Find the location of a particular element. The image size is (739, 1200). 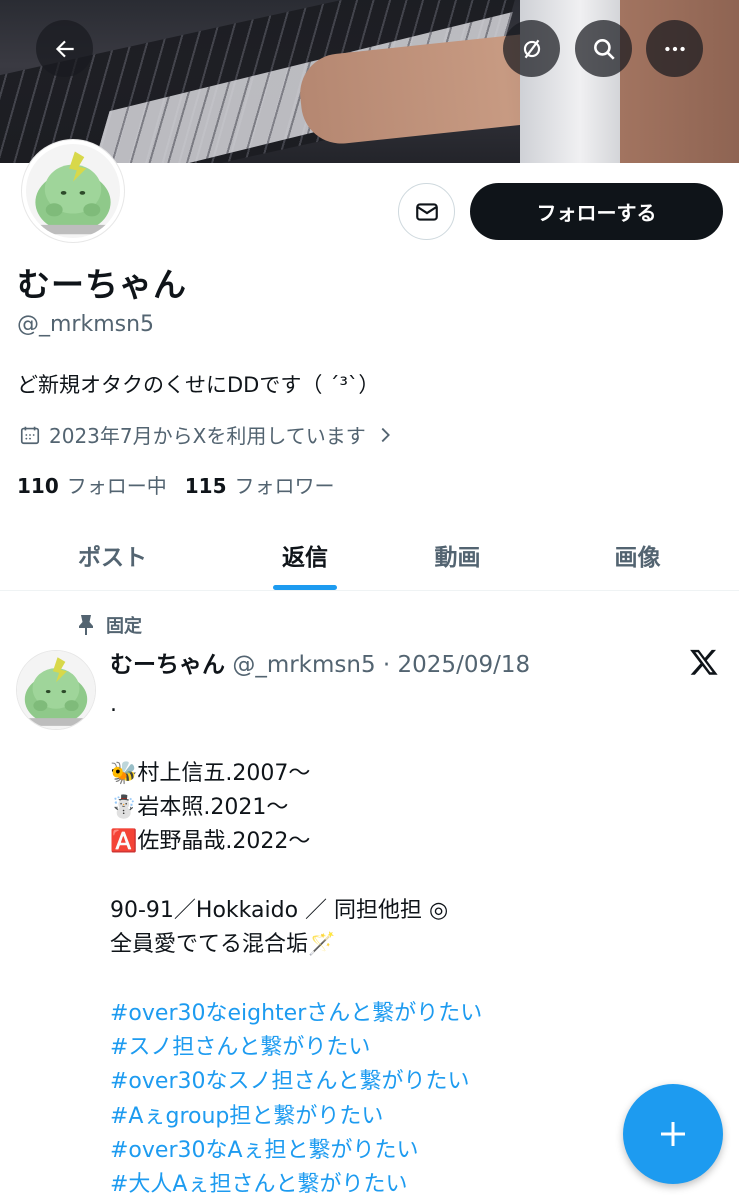

hashtag-link: #over30なスノ担さんと繋がりたい is located at coordinates (410, 1082).